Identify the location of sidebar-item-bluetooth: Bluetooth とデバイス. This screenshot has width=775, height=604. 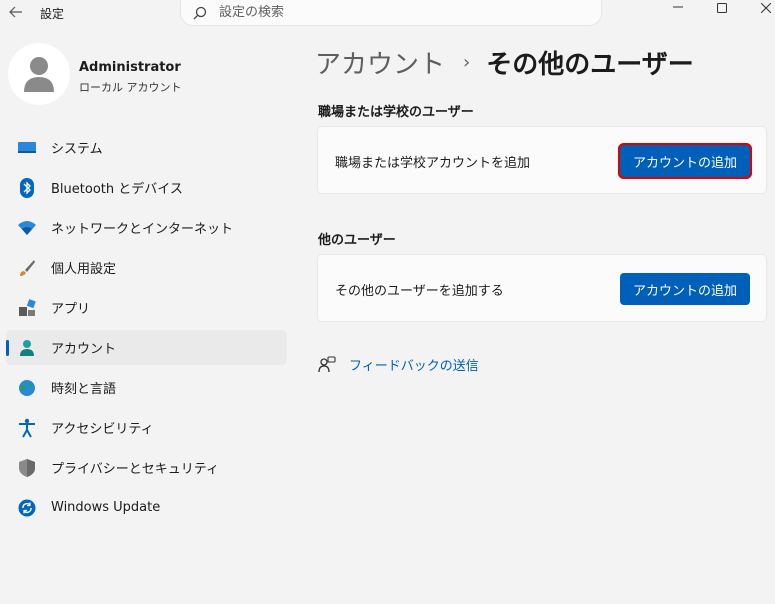
(146, 187).